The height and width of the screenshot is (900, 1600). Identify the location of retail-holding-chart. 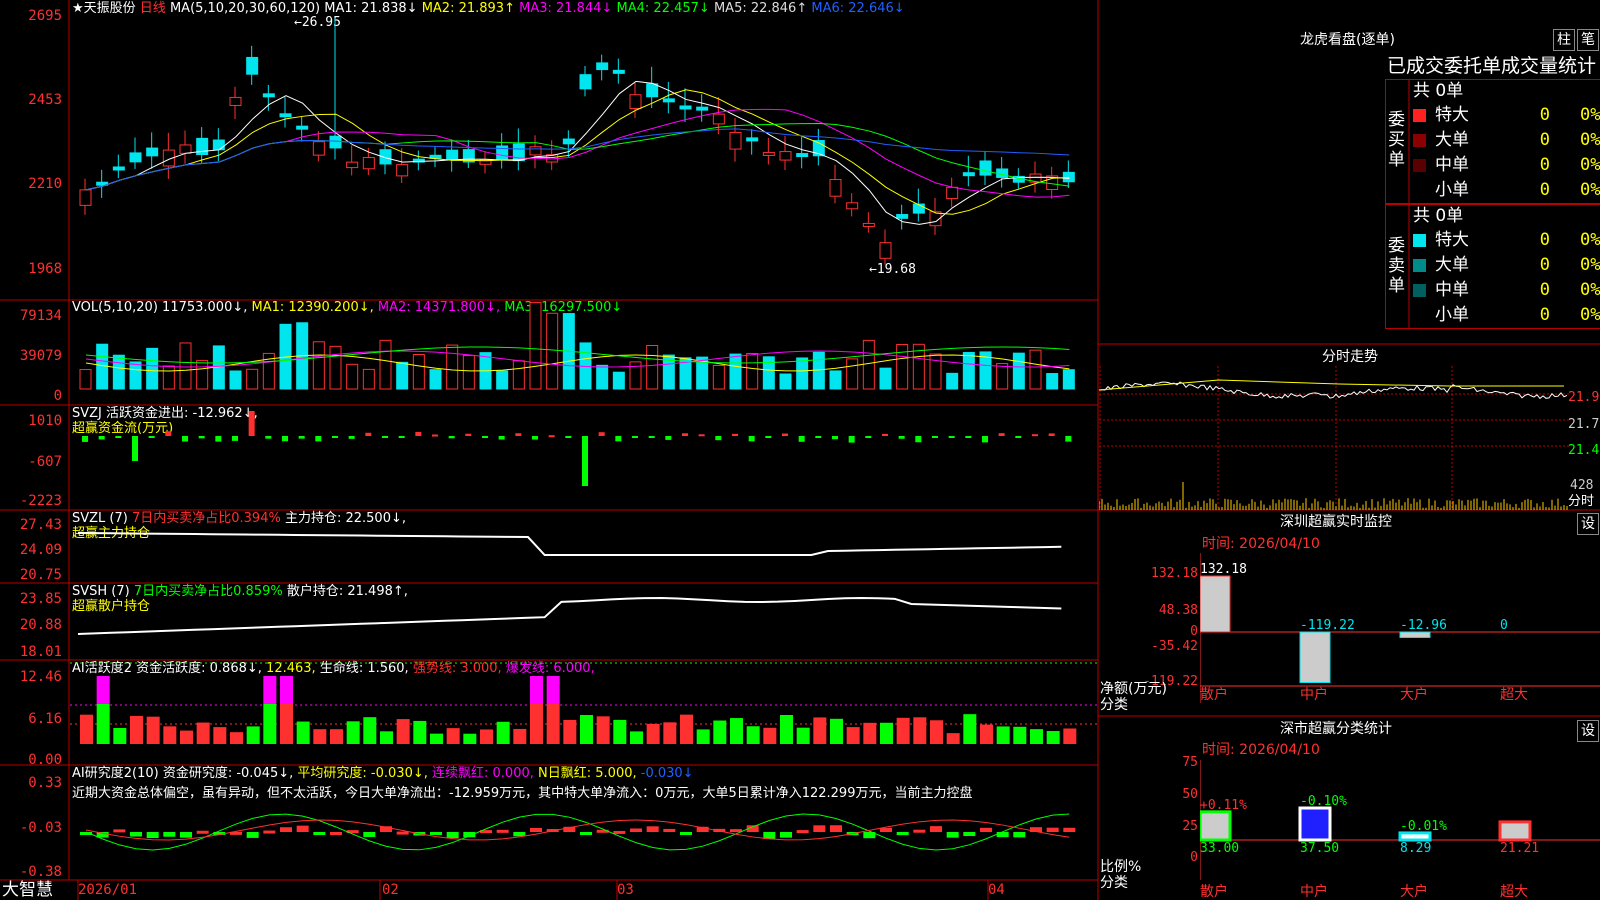
(584, 622).